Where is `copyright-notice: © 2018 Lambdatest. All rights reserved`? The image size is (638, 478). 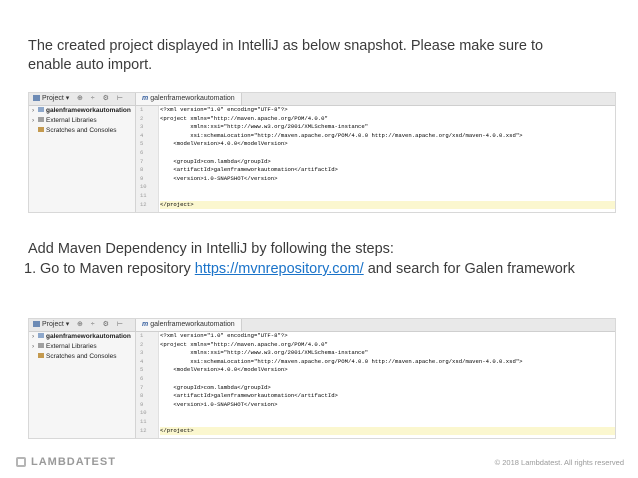 copyright-notice: © 2018 Lambdatest. All rights reserved is located at coordinates (559, 462).